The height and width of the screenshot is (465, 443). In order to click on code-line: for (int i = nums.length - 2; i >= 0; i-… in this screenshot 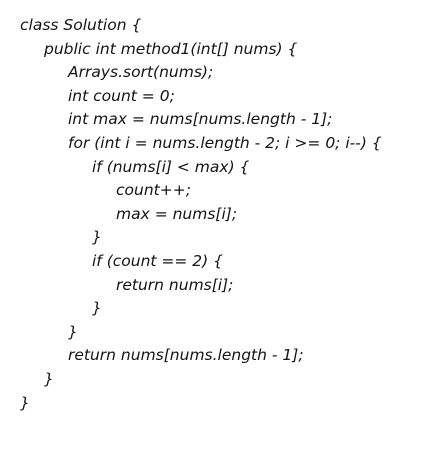, I will do `click(225, 142)`.